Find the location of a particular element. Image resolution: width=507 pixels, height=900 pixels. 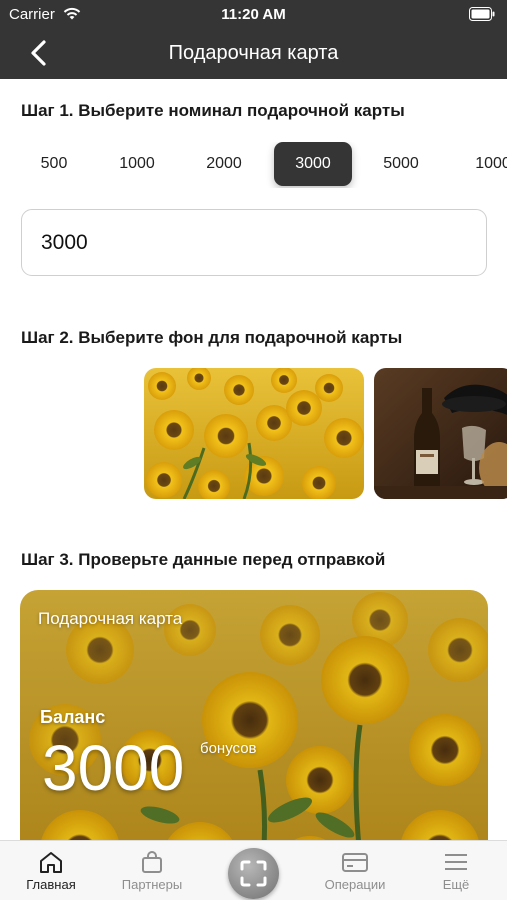

denomination-500: 500 is located at coordinates (54, 164).